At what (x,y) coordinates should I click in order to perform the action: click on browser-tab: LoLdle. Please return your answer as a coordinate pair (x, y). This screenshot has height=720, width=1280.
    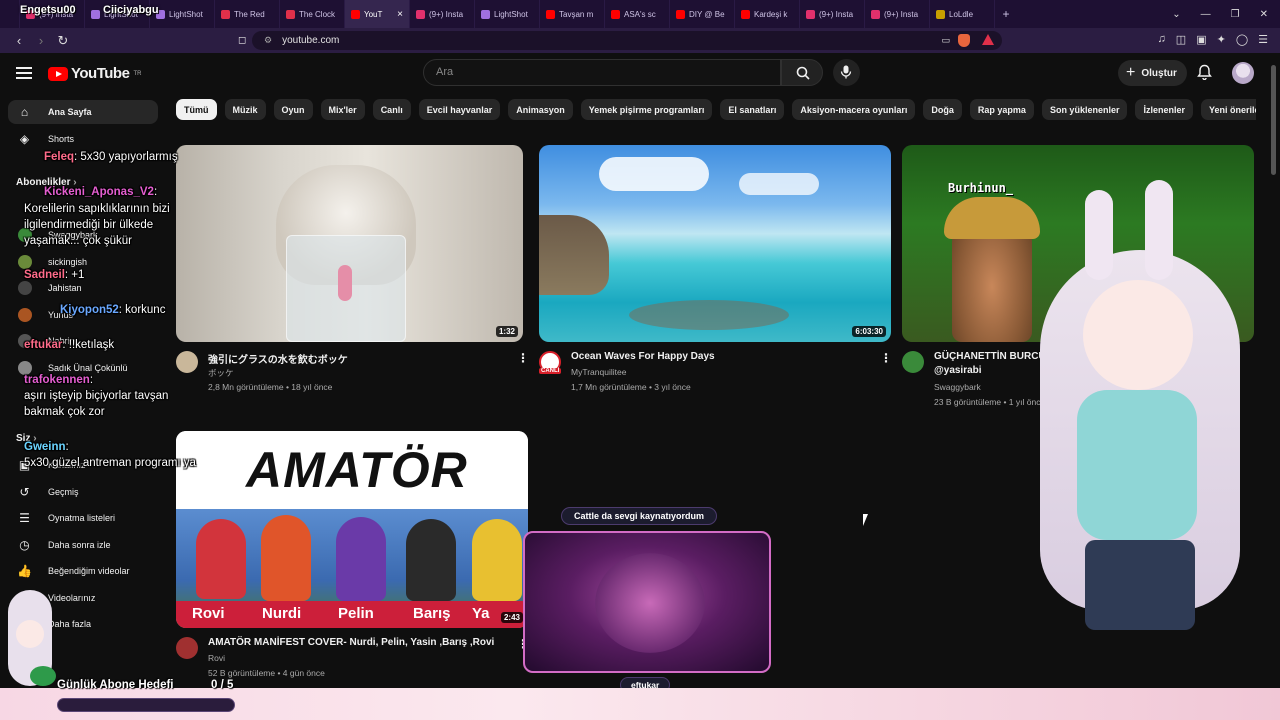
    Looking at the image, I should click on (962, 14).